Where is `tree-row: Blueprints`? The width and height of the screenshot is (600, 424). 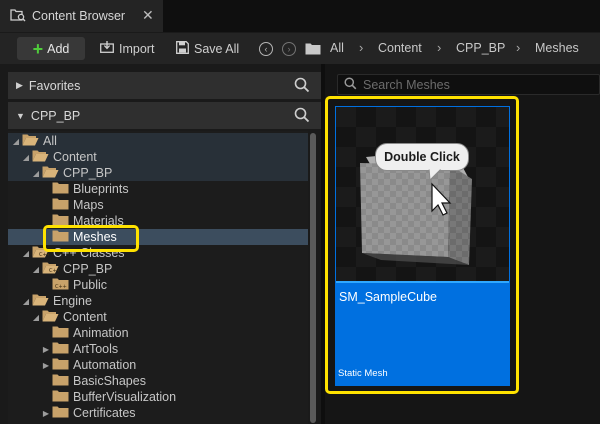 tree-row: Blueprints is located at coordinates (158, 189).